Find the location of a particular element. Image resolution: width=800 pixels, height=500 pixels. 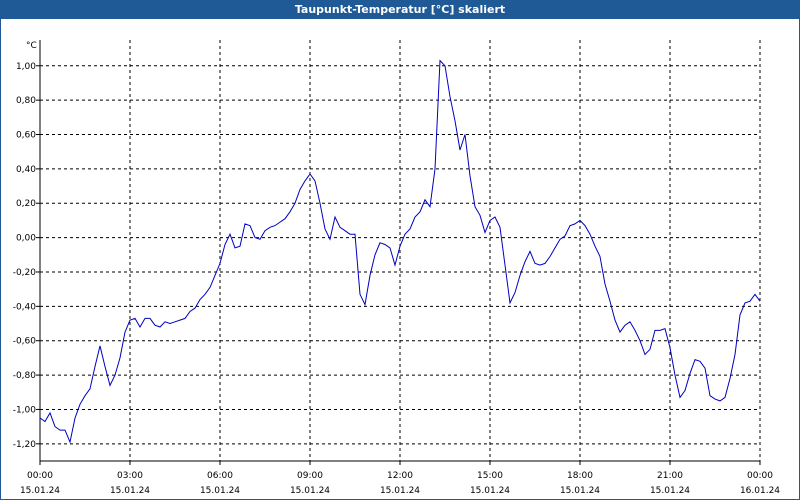

x-tick-time-label: 15:00 is located at coordinates (490, 476).